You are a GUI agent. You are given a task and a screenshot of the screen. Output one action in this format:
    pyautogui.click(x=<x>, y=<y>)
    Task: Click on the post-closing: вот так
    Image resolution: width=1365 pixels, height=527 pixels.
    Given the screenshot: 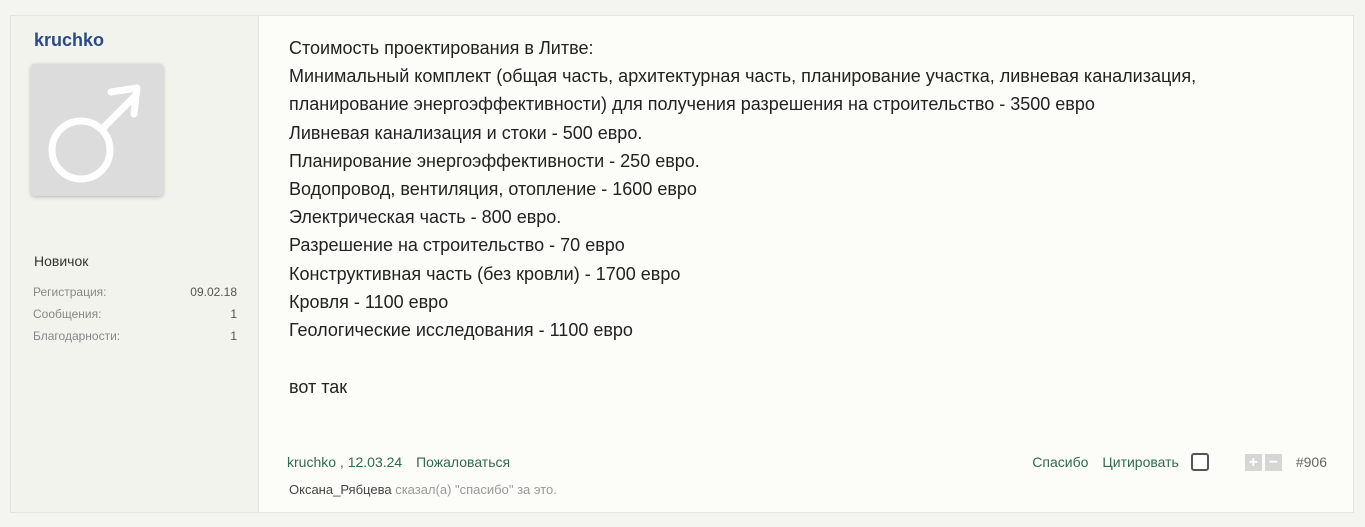 What is the action you would take?
    pyautogui.click(x=318, y=387)
    